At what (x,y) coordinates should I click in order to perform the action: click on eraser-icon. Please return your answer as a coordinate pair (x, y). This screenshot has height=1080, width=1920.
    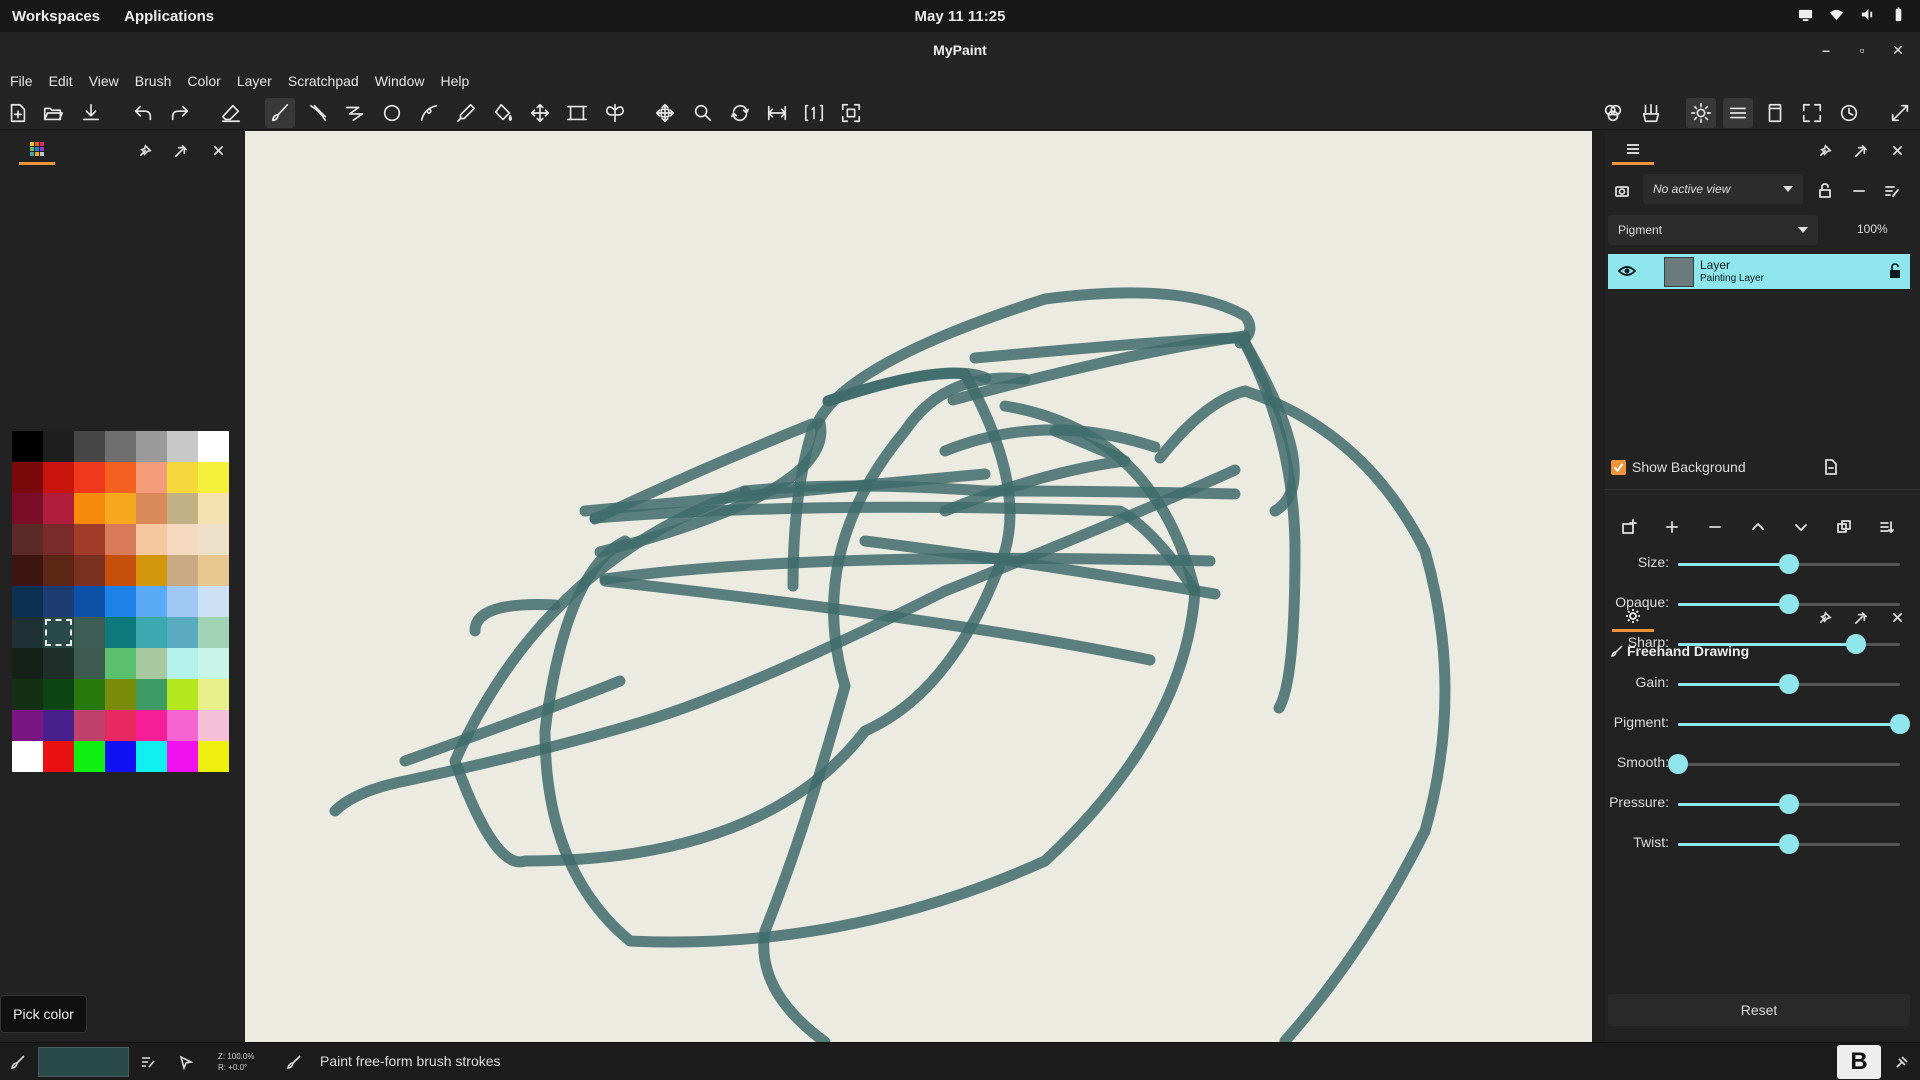
    Looking at the image, I should click on (231, 113).